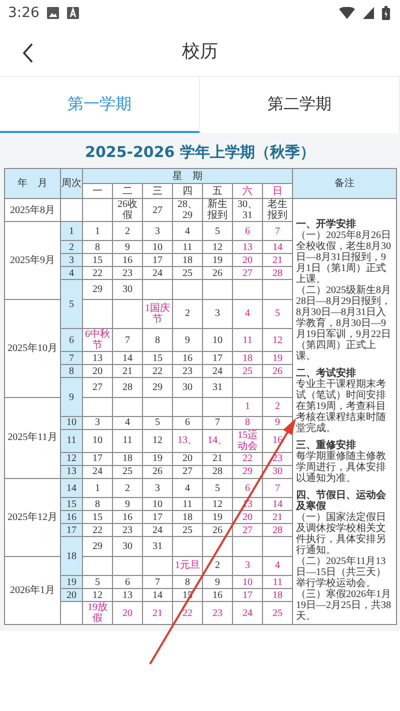 This screenshot has height=711, width=400. Describe the element at coordinates (97, 613) in the screenshot. I see `day-cell: 19放假` at that location.